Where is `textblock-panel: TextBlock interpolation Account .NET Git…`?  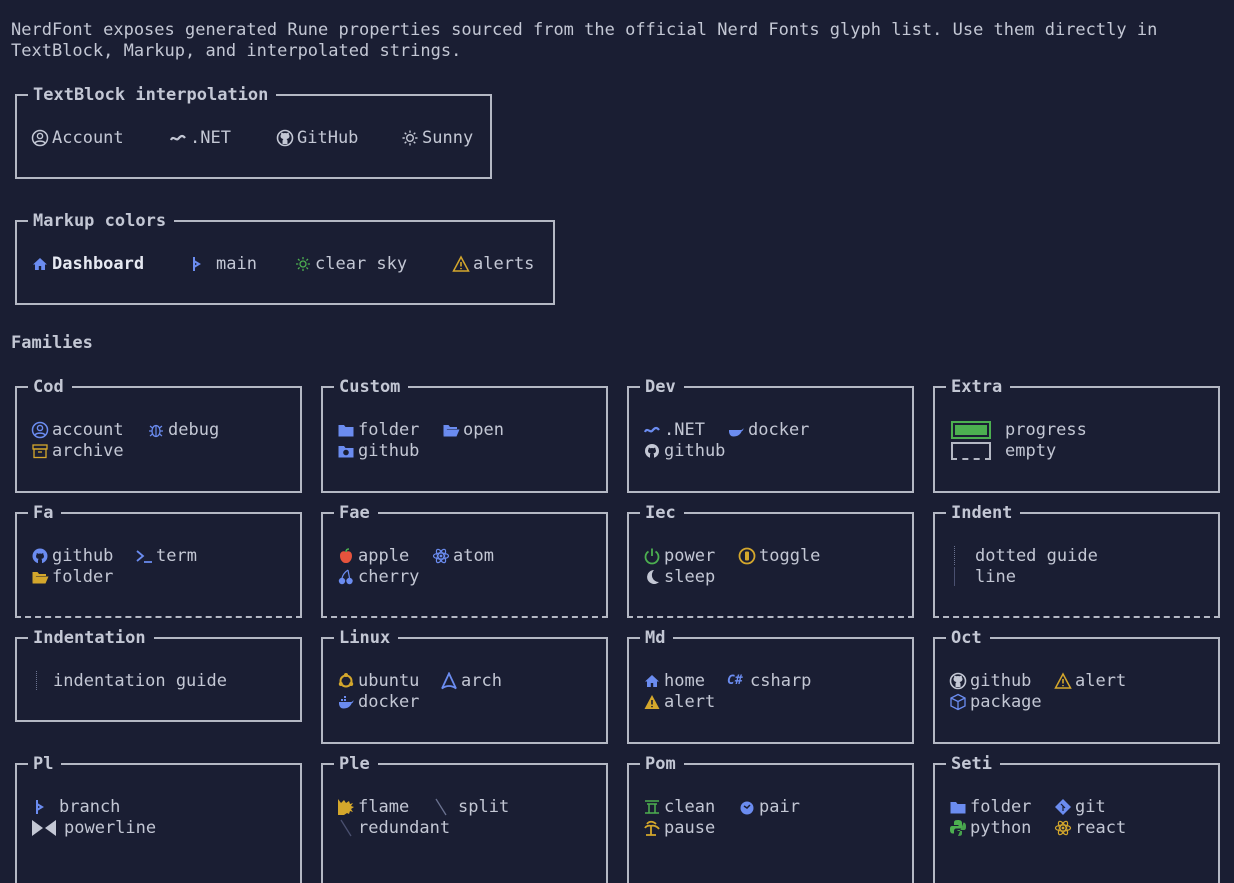
textblock-panel: TextBlock interpolation Account .NET Git… is located at coordinates (253, 131).